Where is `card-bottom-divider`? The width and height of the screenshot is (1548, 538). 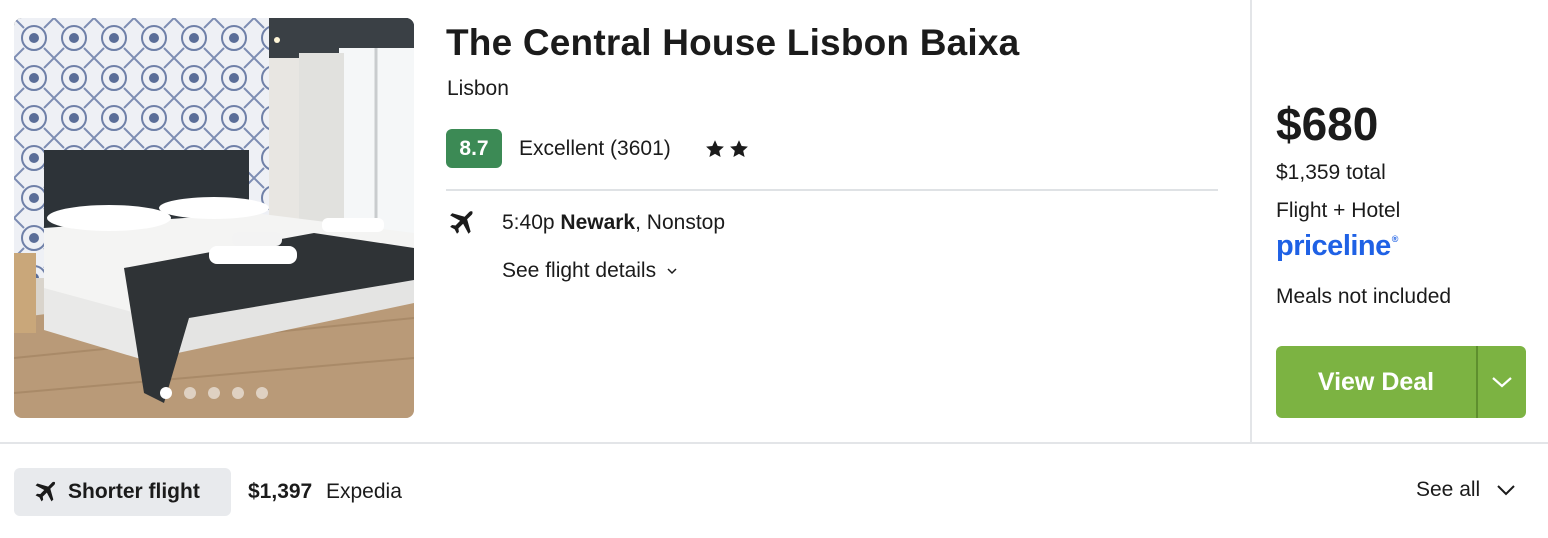
card-bottom-divider is located at coordinates (774, 443).